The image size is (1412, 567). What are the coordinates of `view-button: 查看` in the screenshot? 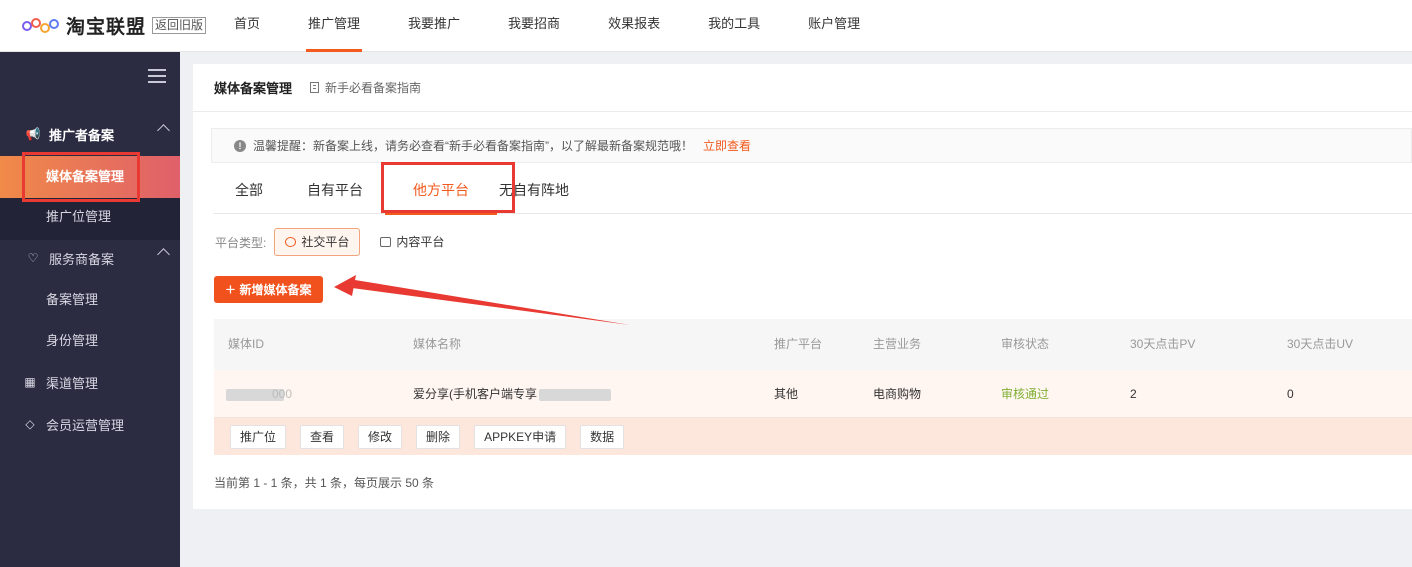 It's located at (322, 436).